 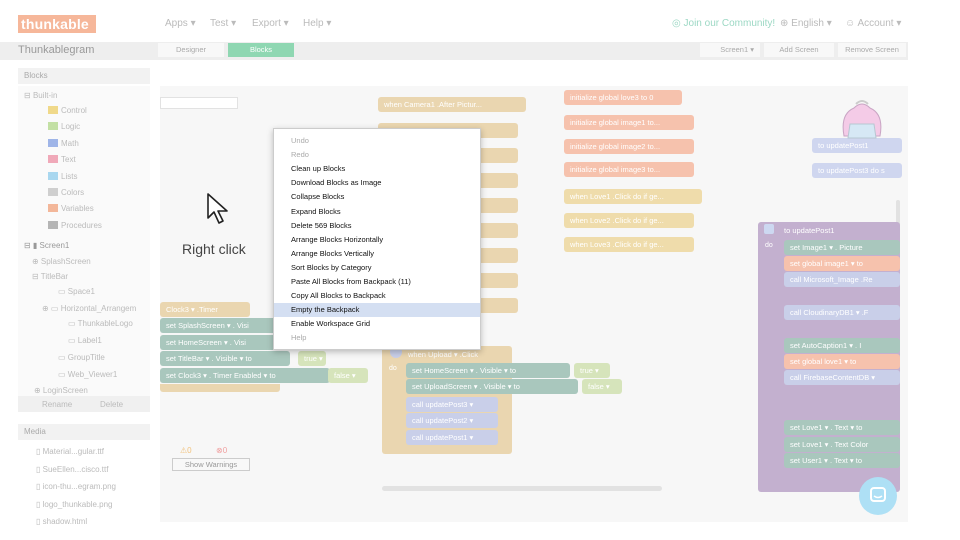 What do you see at coordinates (205, 309) in the screenshot?
I see `event-block: Clock3 ▾ .Timer` at bounding box center [205, 309].